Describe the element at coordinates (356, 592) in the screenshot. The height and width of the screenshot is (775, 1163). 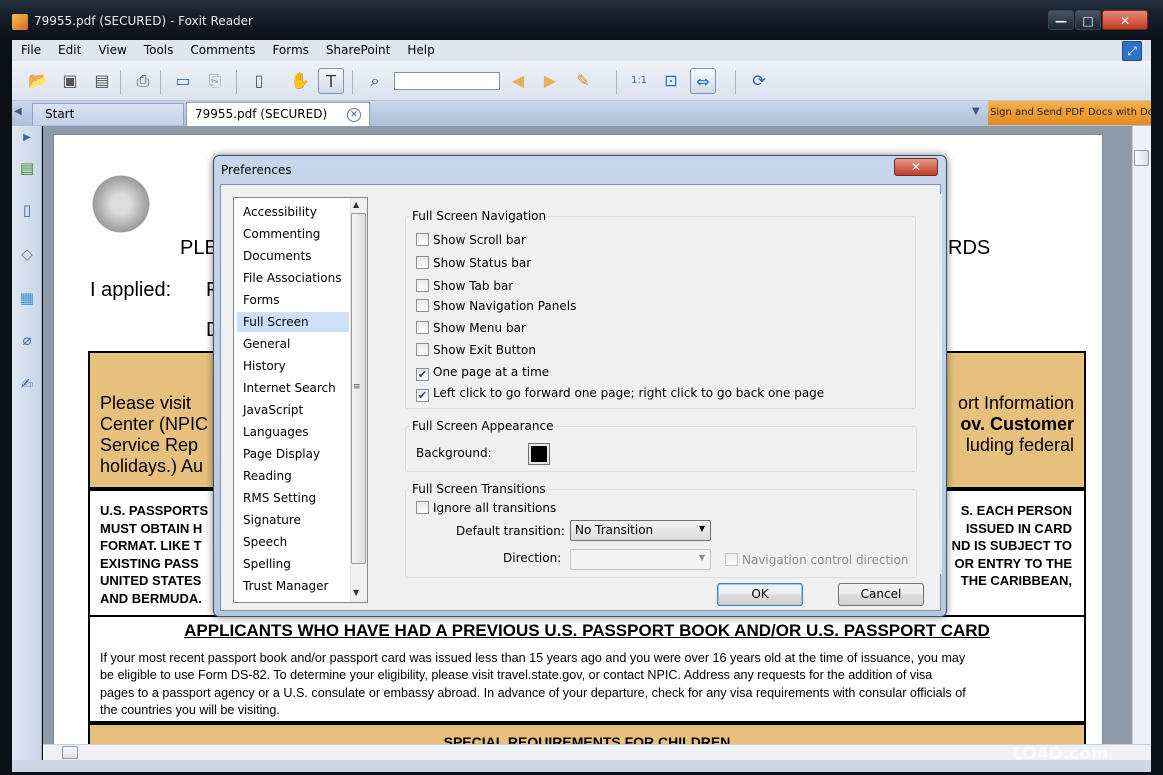
I see `scroll-down-icon: ▼` at that location.